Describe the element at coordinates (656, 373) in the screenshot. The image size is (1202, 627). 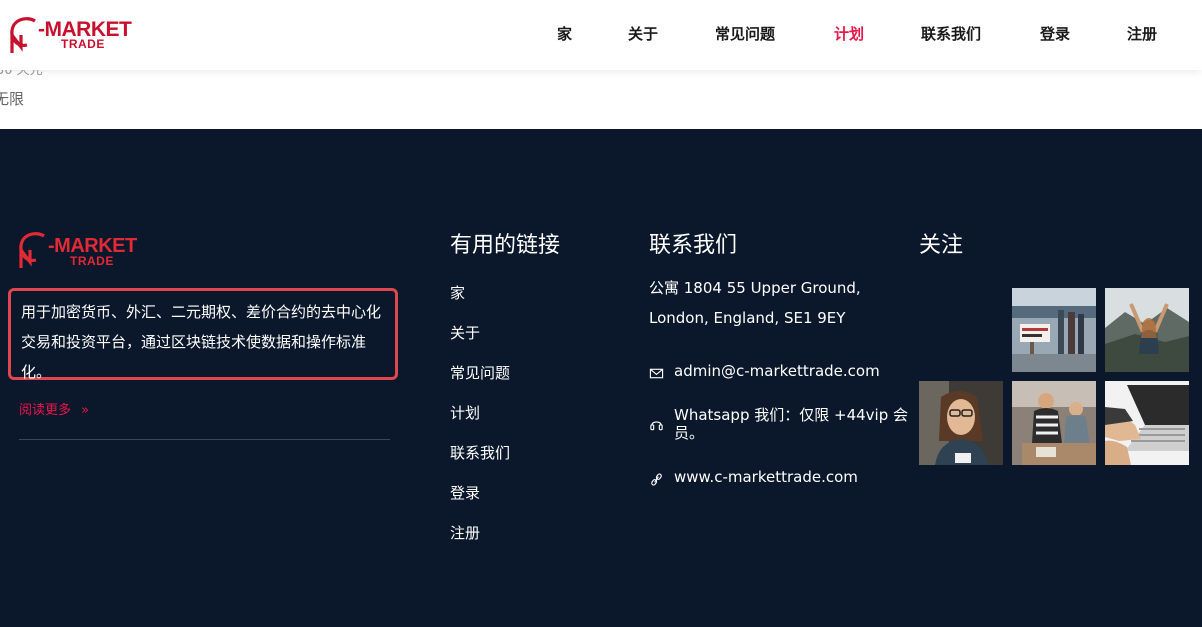
I see `envelope-icon` at that location.